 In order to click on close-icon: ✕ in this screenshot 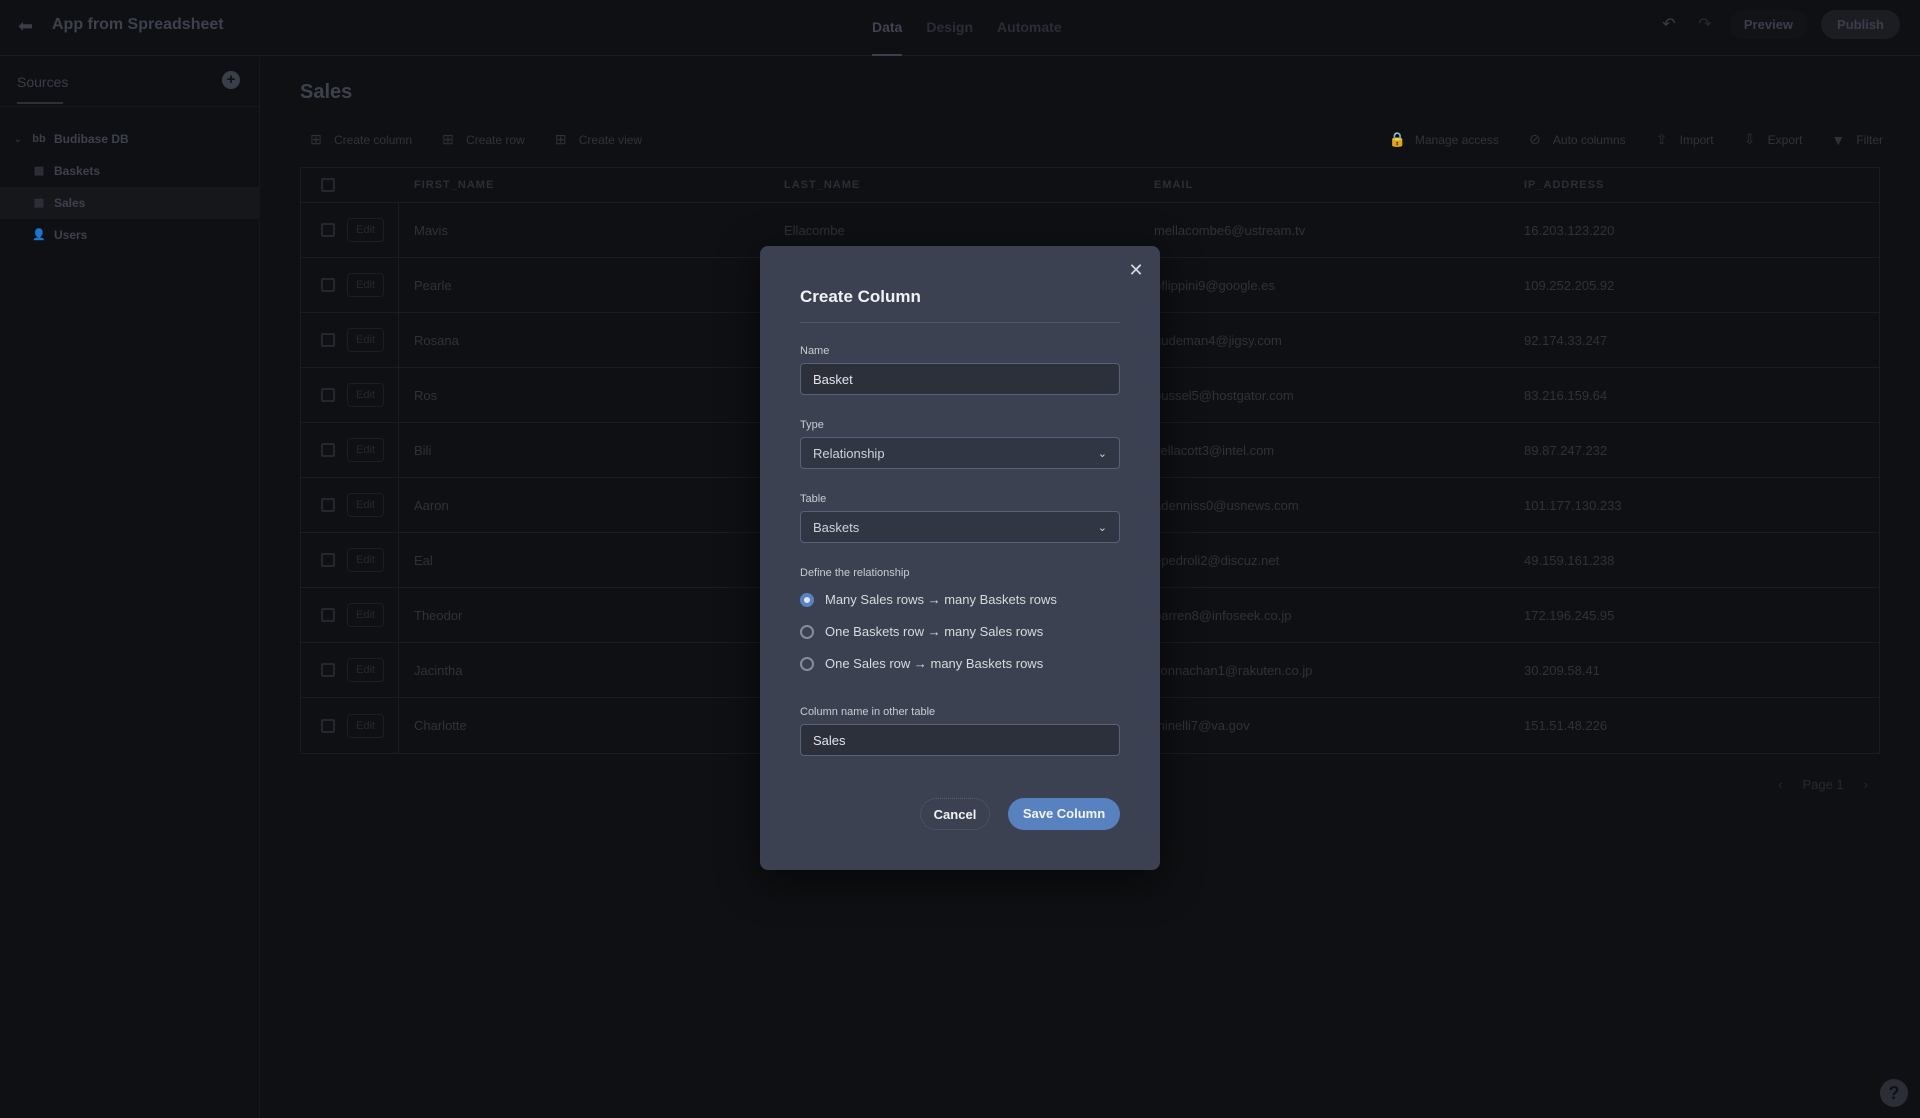, I will do `click(1136, 270)`.